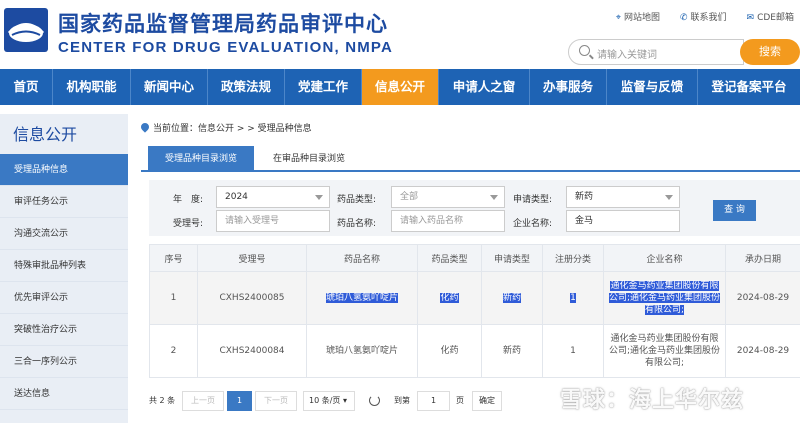 The image size is (800, 423). I want to click on selected-text: 琥珀八氢氨吖啶片, so click(361, 298).